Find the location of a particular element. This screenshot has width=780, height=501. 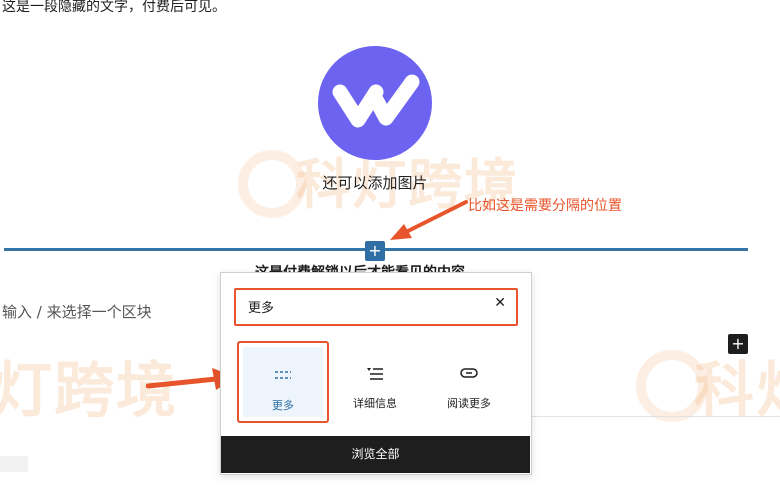

annotation-arrow-icon is located at coordinates (429, 220).